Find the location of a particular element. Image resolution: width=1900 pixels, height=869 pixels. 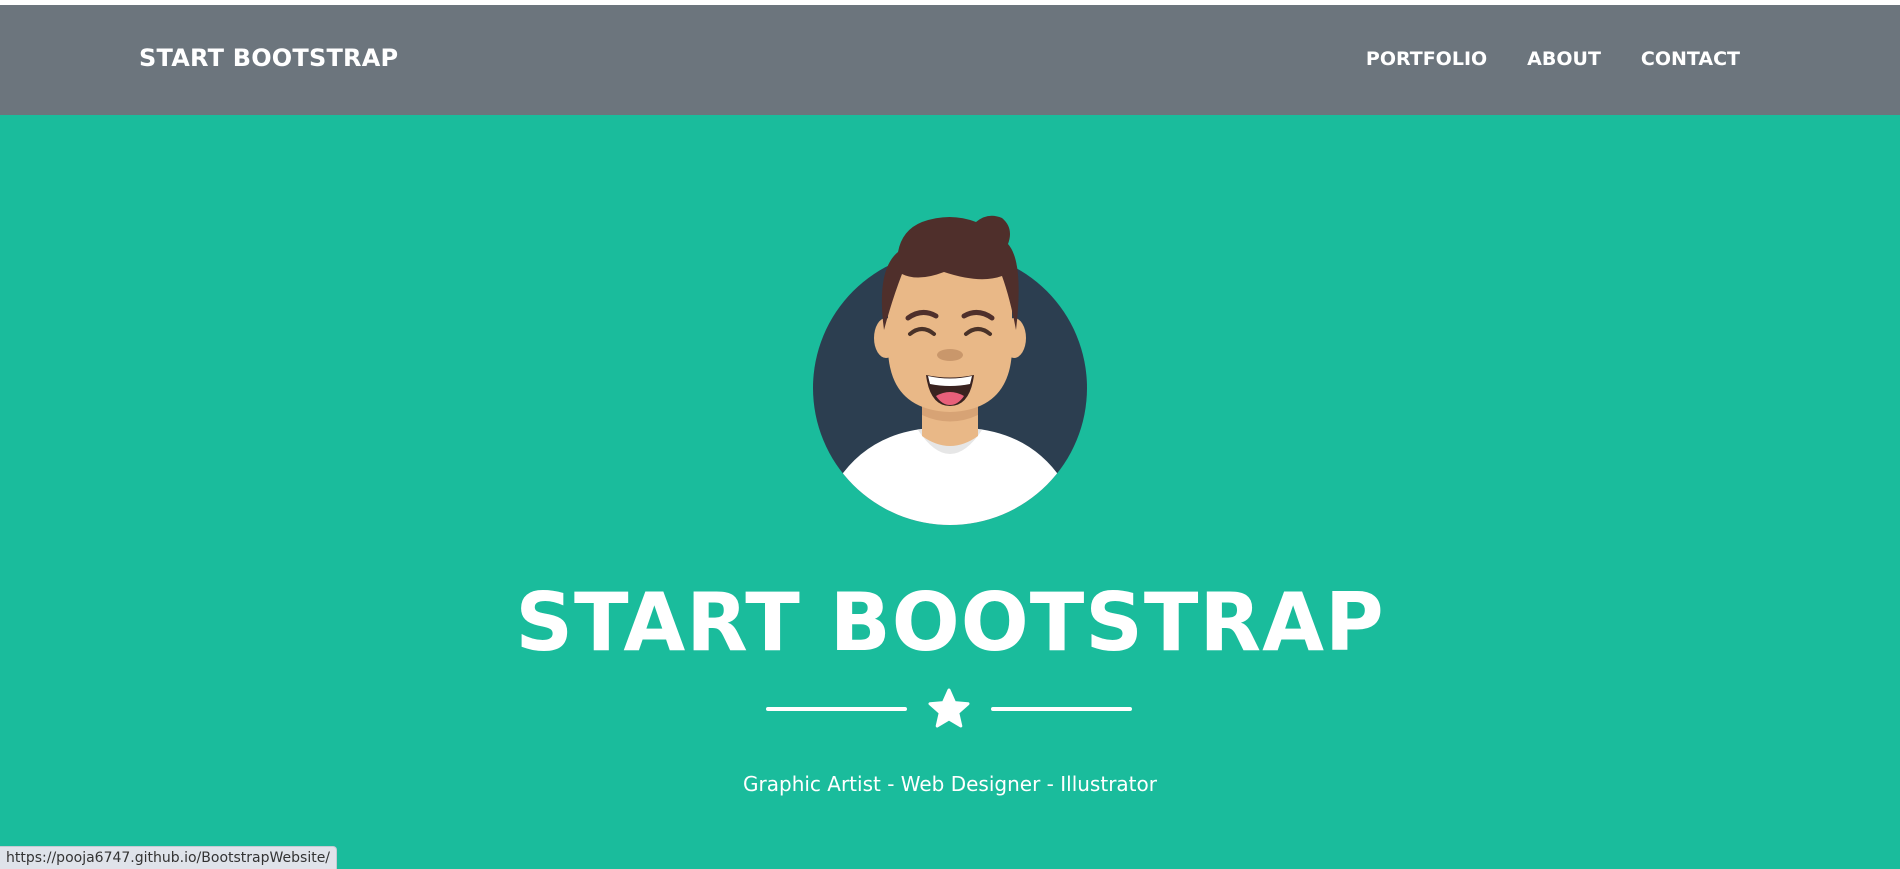

star-icon is located at coordinates (949, 709).